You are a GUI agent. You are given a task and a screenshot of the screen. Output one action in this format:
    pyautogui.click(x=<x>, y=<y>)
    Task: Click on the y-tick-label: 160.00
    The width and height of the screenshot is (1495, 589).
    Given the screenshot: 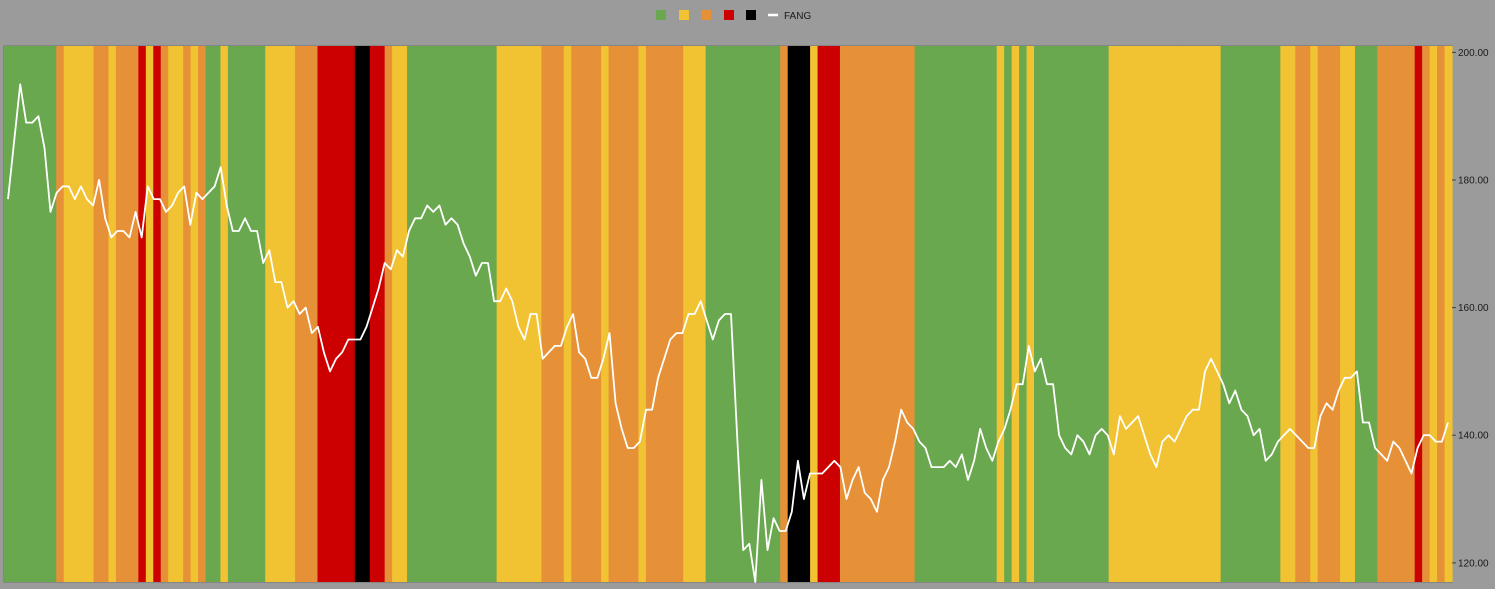 What is the action you would take?
    pyautogui.click(x=1473, y=308)
    